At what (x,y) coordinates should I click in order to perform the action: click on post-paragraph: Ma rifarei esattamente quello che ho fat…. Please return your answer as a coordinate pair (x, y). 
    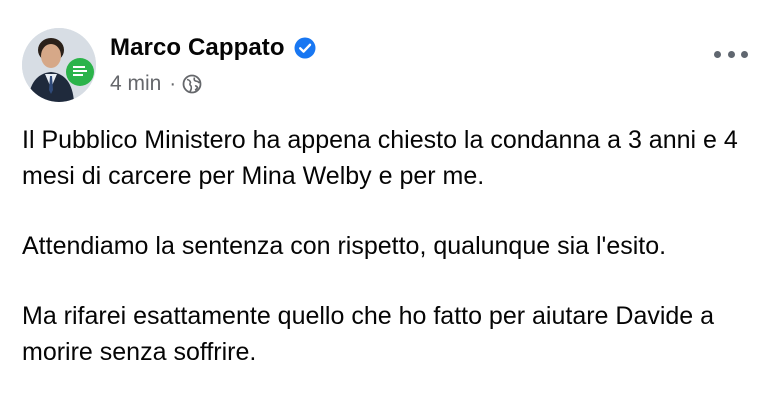
    Looking at the image, I should click on (368, 334).